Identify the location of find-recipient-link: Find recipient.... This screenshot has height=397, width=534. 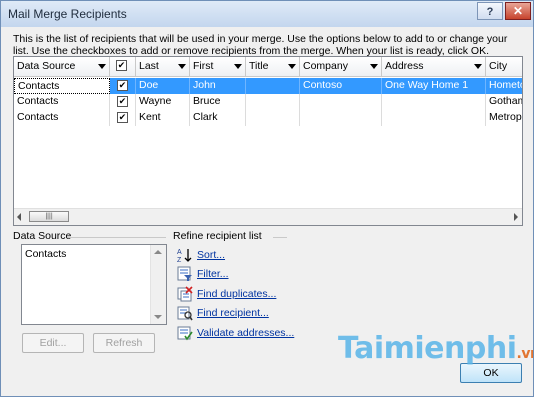
(233, 313).